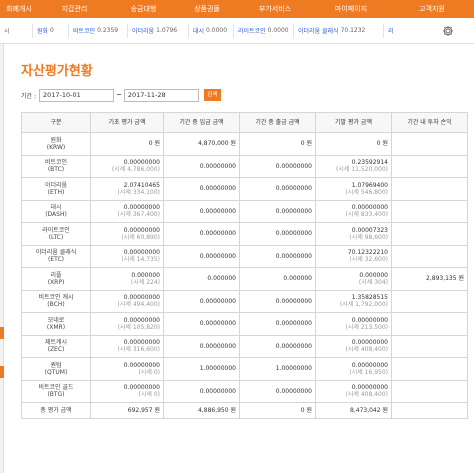 This screenshot has height=473, width=474. What do you see at coordinates (264, 30) in the screenshot?
I see `ticker-ltc: 라이트코인 0.0000` at bounding box center [264, 30].